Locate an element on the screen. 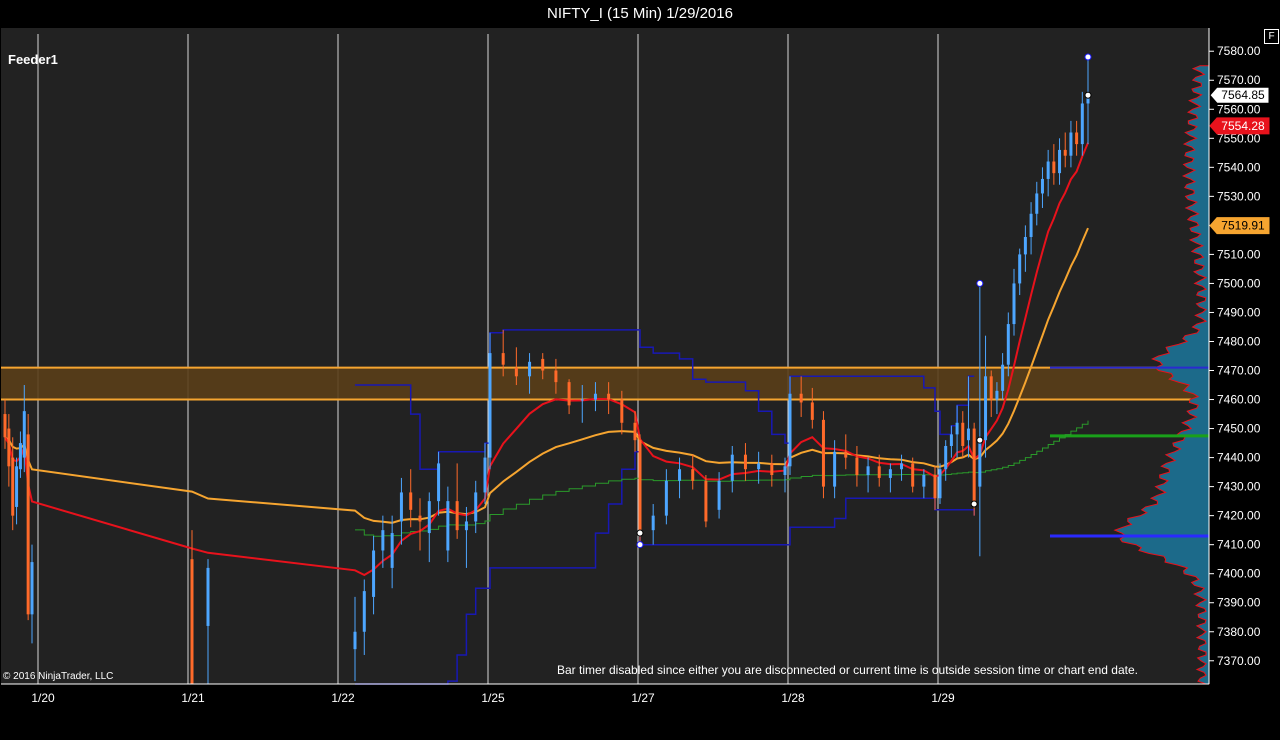  copyright-notice: © 2016 NinjaTrader, LLC is located at coordinates (58, 676).